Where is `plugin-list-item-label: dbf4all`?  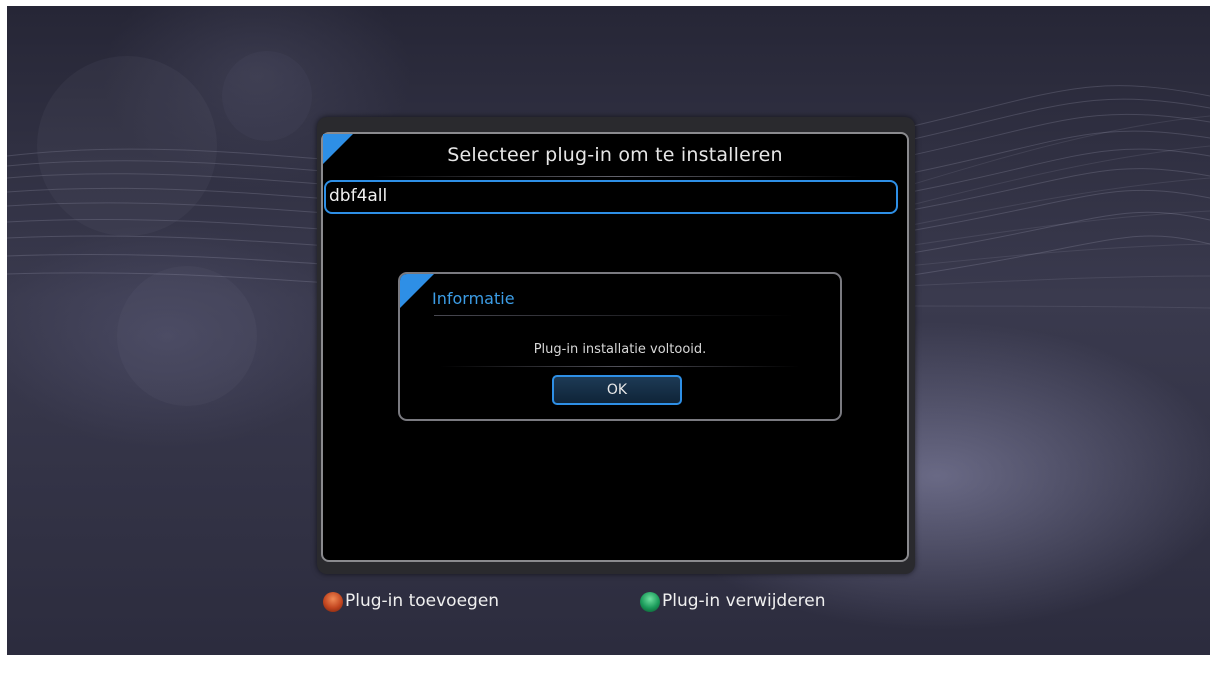
plugin-list-item-label: dbf4all is located at coordinates (358, 196).